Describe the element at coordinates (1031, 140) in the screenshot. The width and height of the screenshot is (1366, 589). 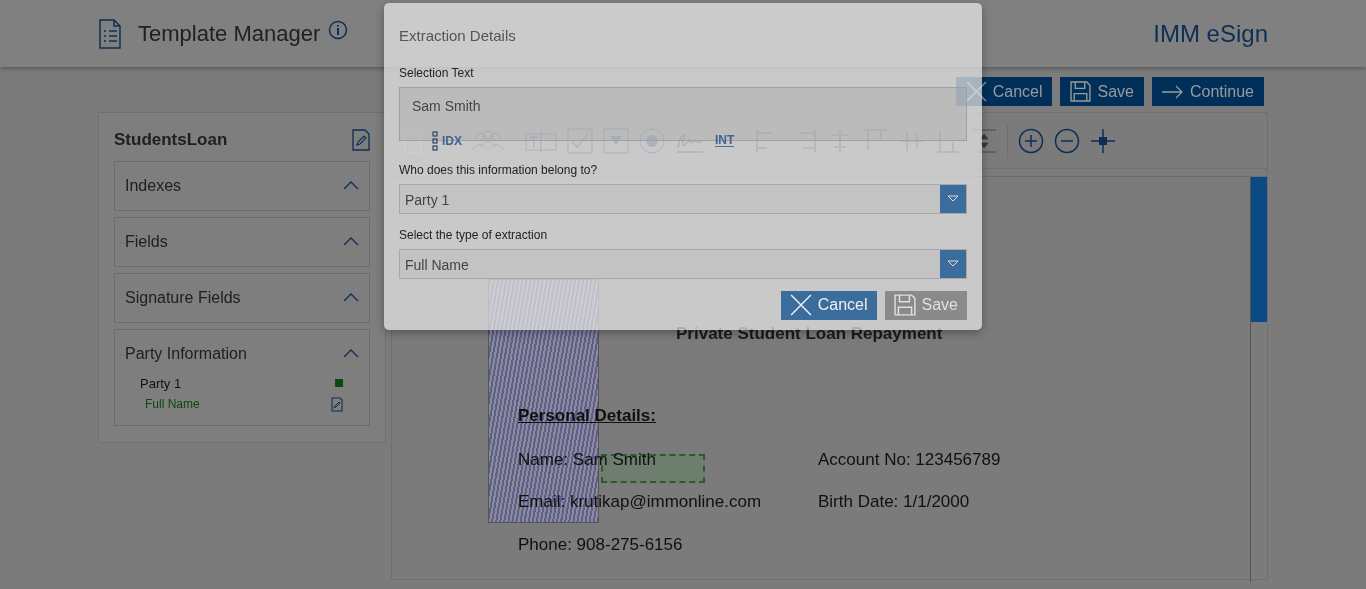
I see `zoom-in-icon` at that location.